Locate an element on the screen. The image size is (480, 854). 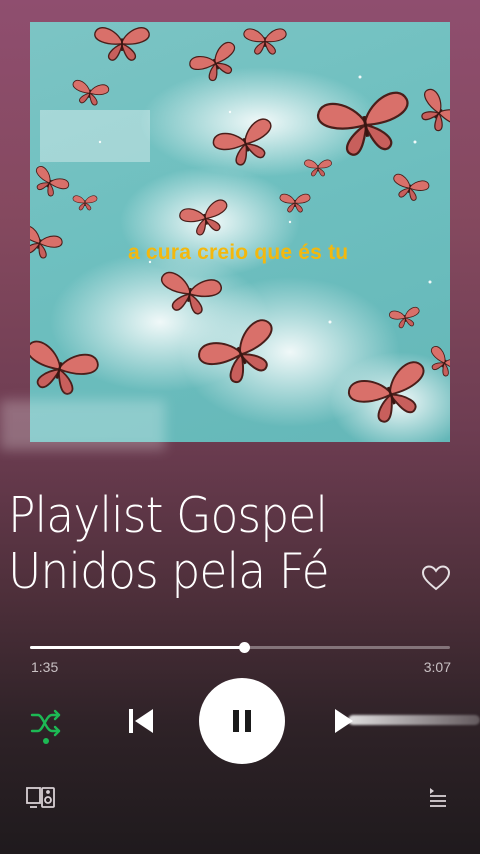
track-title-line-1: Playlist Gospel is located at coordinates (168, 515).